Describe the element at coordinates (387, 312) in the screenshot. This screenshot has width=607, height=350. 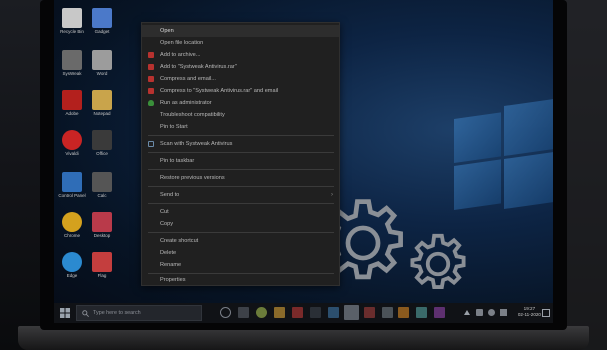
I see `settings-taskbar-icon` at that location.